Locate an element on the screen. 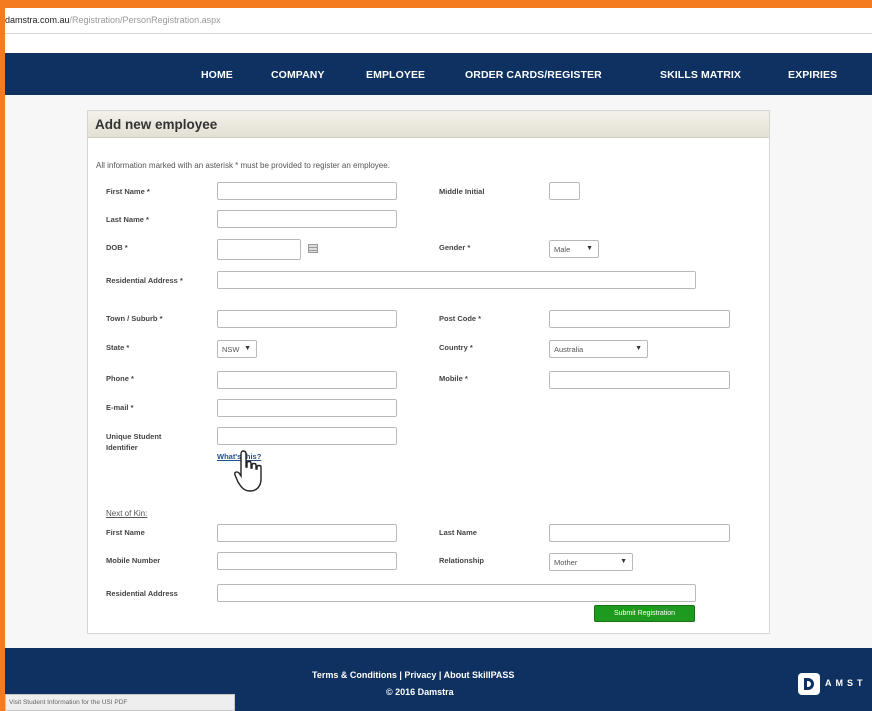 Image resolution: width=872 pixels, height=711 pixels. residential-address-input is located at coordinates (456, 280).